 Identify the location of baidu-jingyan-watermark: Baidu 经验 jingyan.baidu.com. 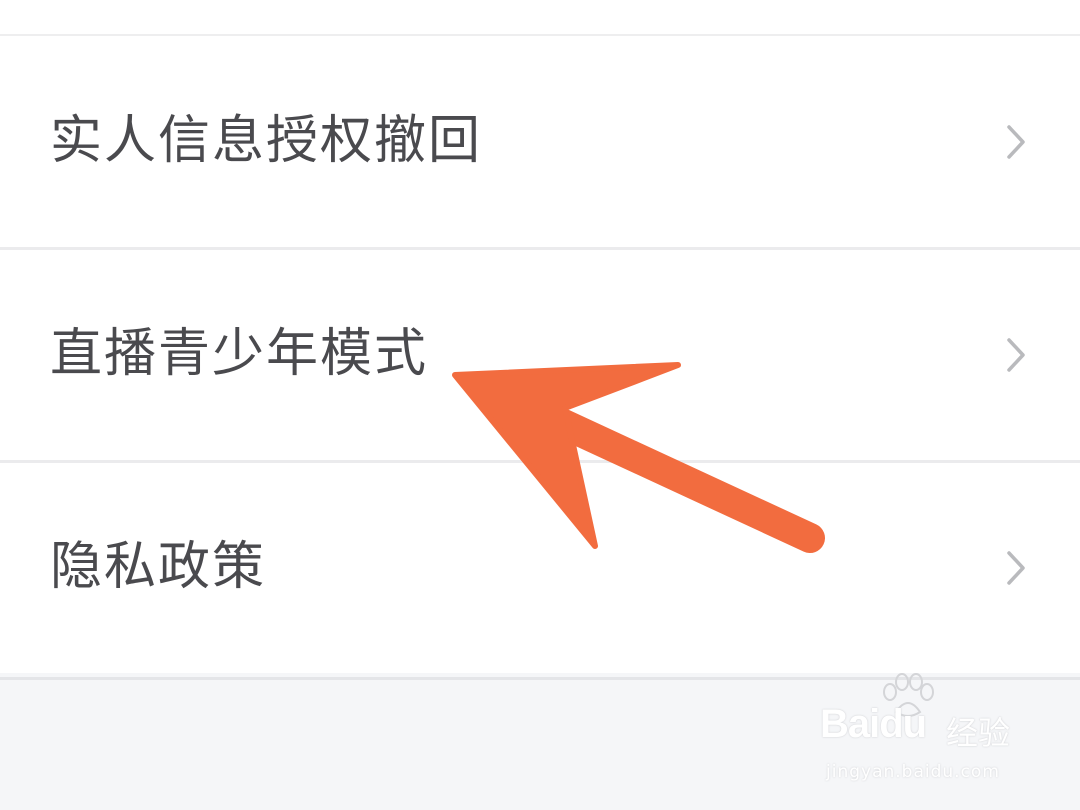
(920, 730).